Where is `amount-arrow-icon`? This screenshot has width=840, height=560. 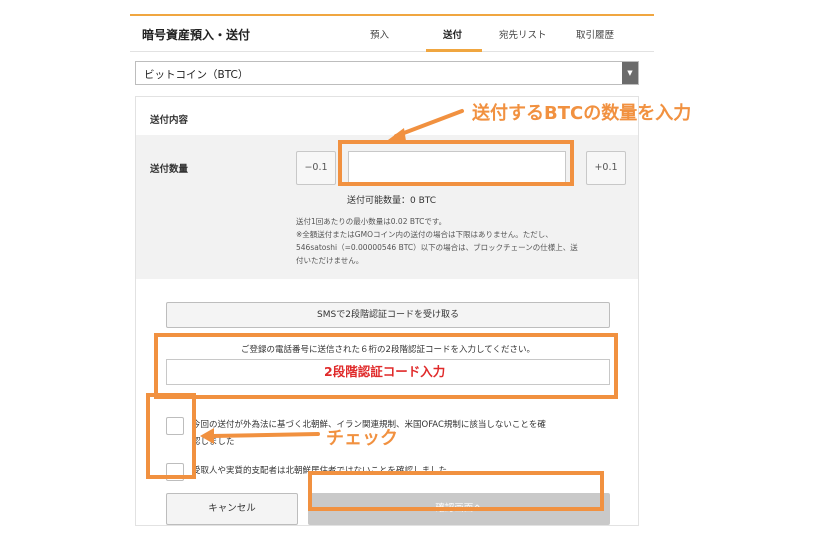
amount-arrow-icon is located at coordinates (429, 123).